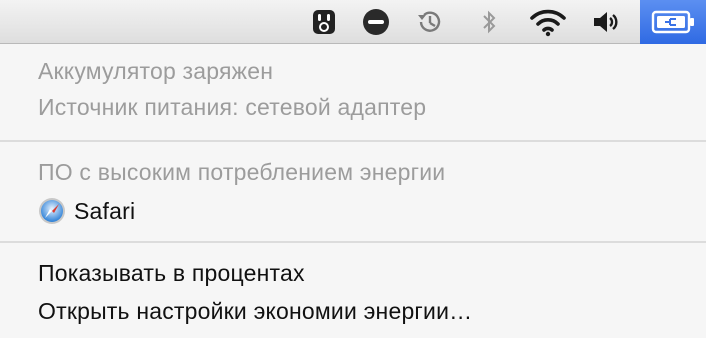 This screenshot has height=338, width=706. Describe the element at coordinates (353, 22) in the screenshot. I see `menu-bar` at that location.